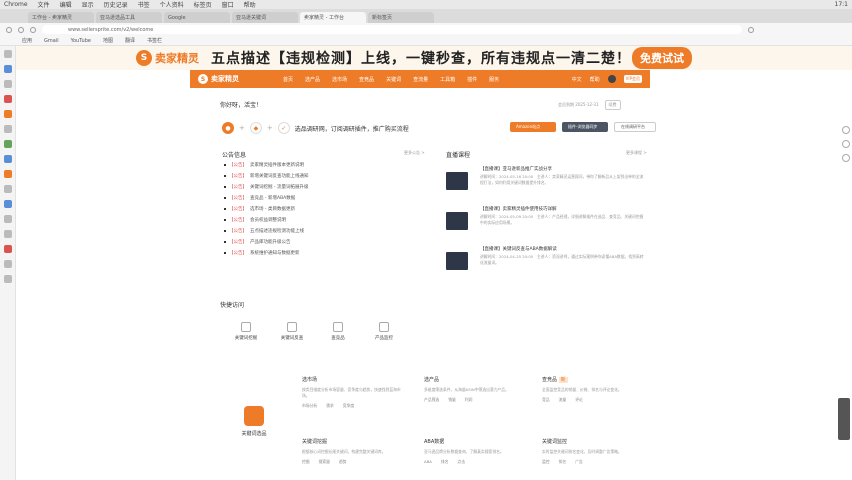  I want to click on bookmark: 应用, so click(27, 40).